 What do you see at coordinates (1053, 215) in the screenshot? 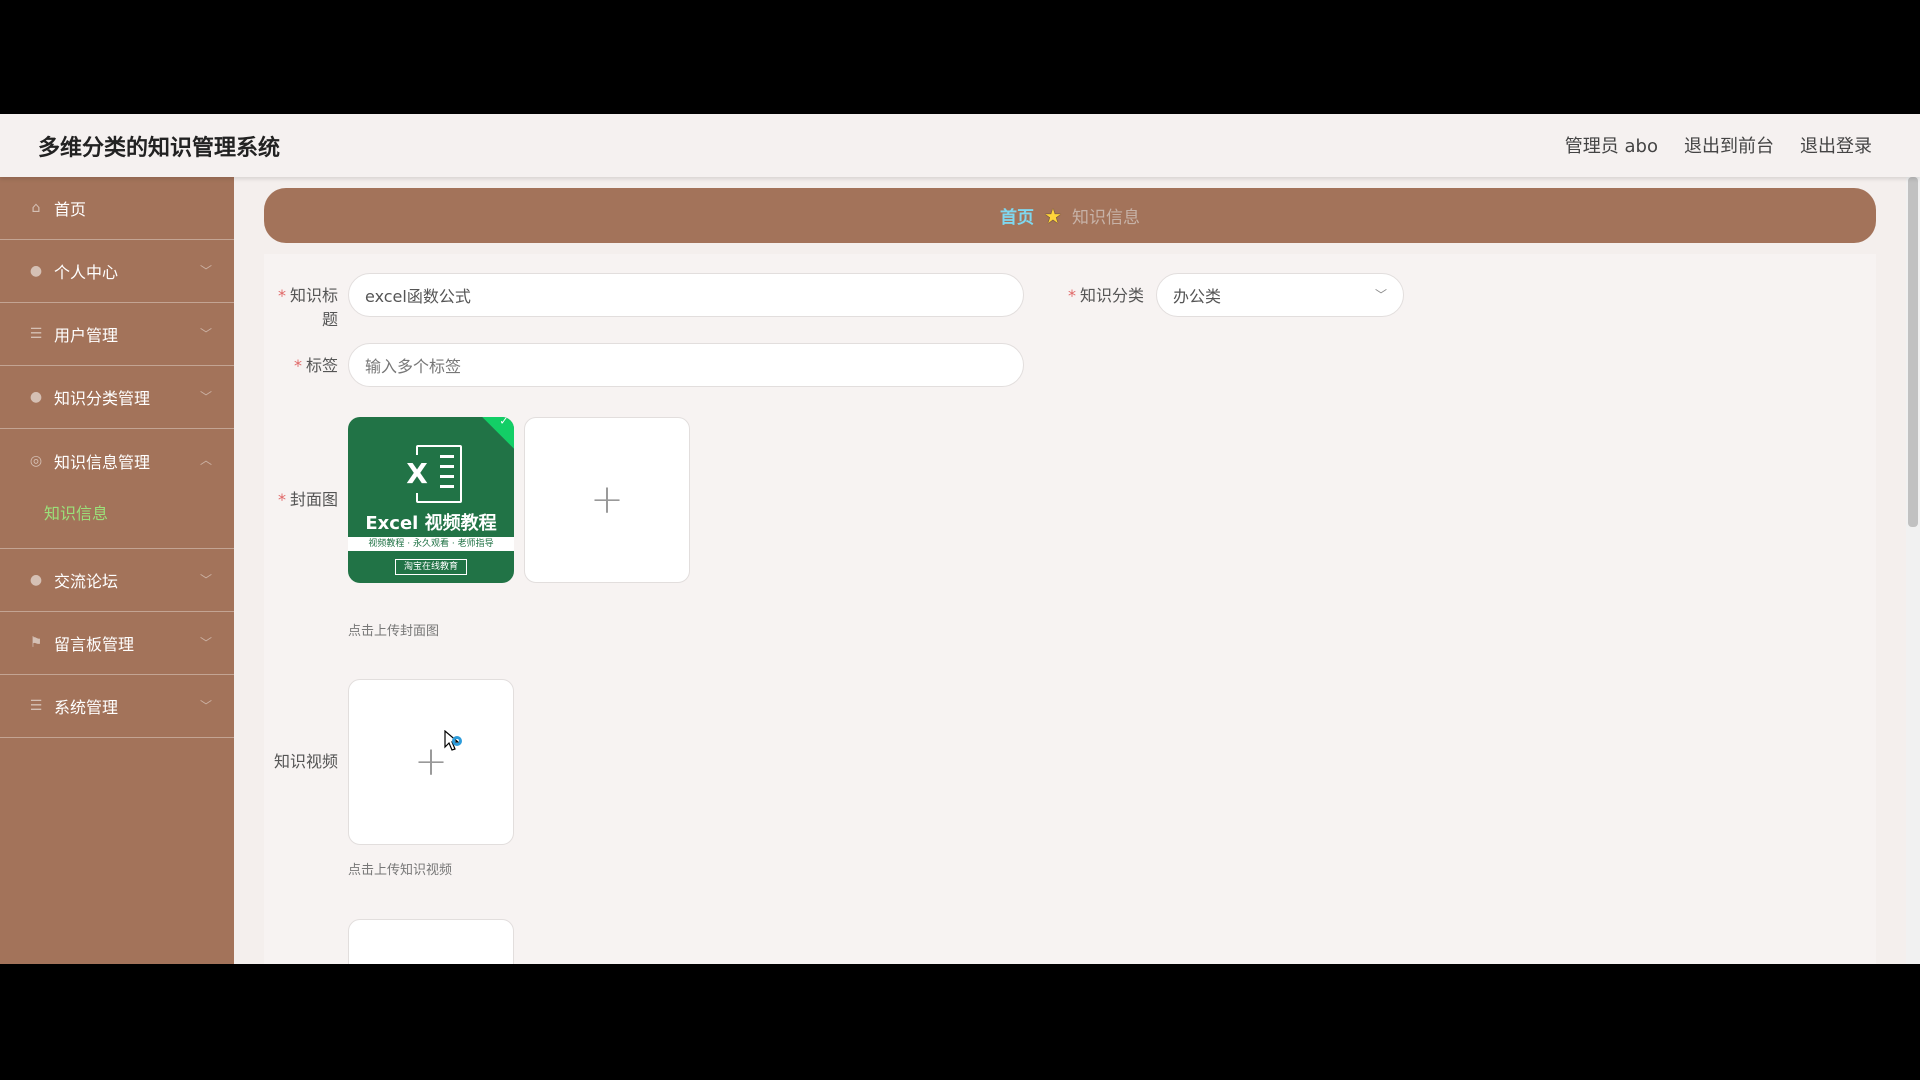
I see `star-icon: ★` at bounding box center [1053, 215].